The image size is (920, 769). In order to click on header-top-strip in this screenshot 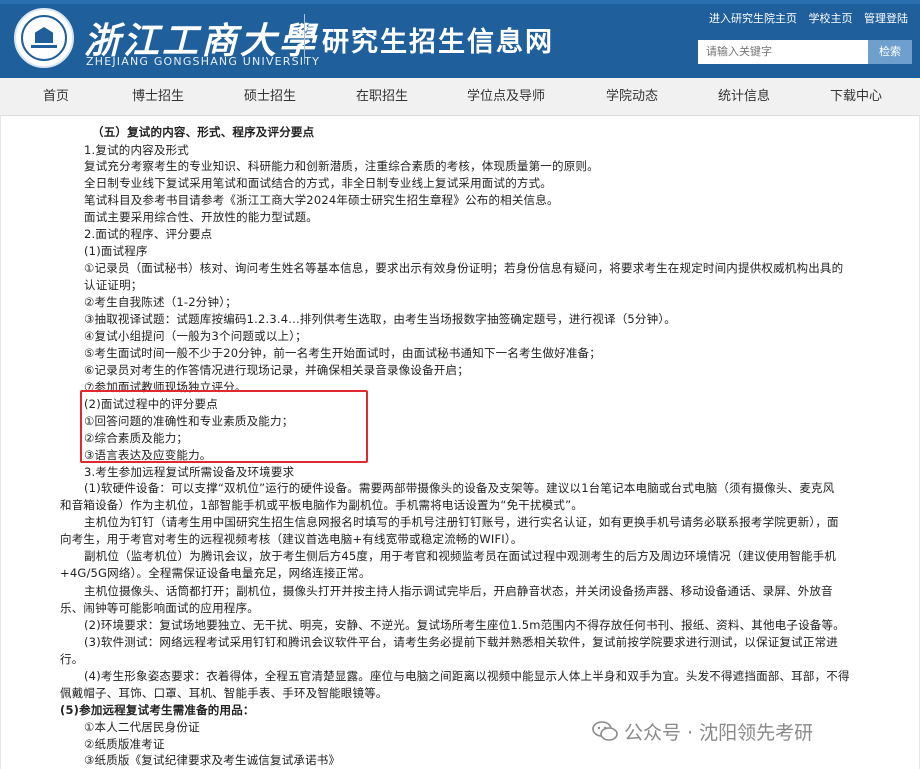, I will do `click(460, 2)`.